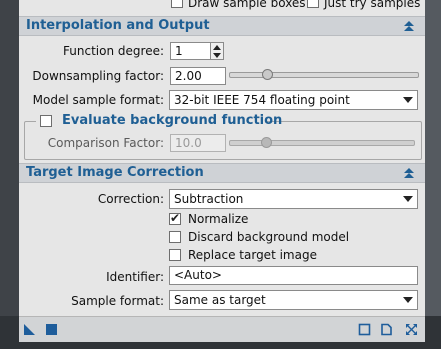 The width and height of the screenshot is (441, 349). What do you see at coordinates (118, 25) in the screenshot?
I see `section-title: Interpolation and Output` at bounding box center [118, 25].